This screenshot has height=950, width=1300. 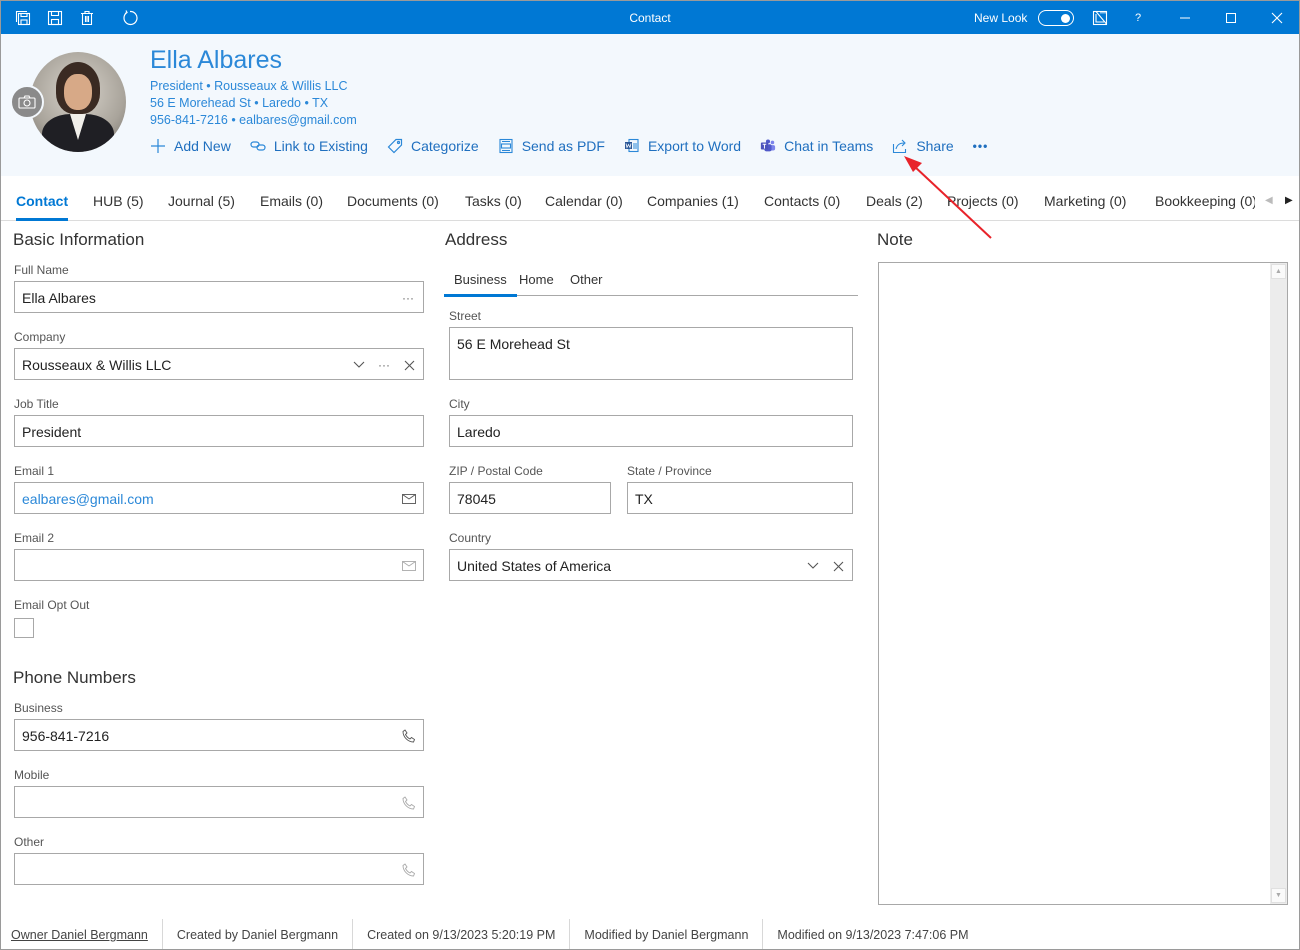 I want to click on tab-marketing: Marketing (0), so click(x=1085, y=201).